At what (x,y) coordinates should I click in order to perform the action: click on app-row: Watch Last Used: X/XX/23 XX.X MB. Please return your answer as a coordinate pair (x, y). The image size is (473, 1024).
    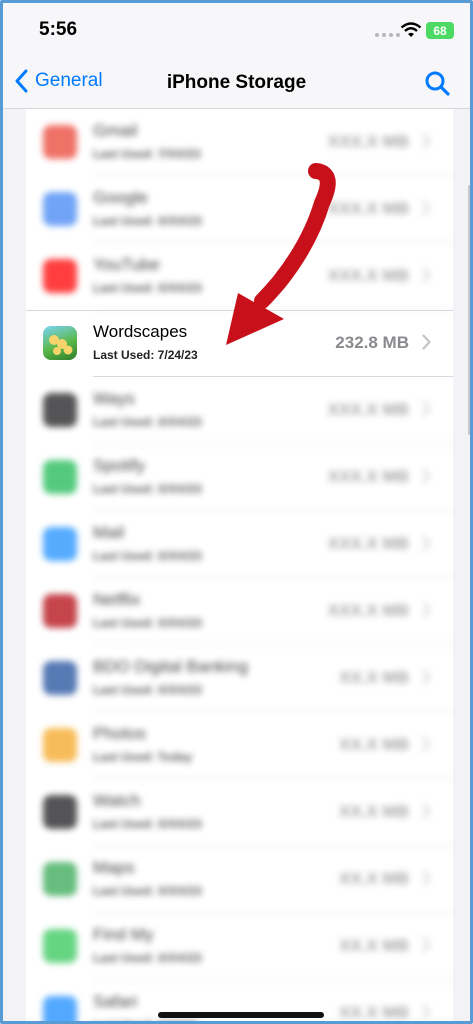
    Looking at the image, I should click on (239, 812).